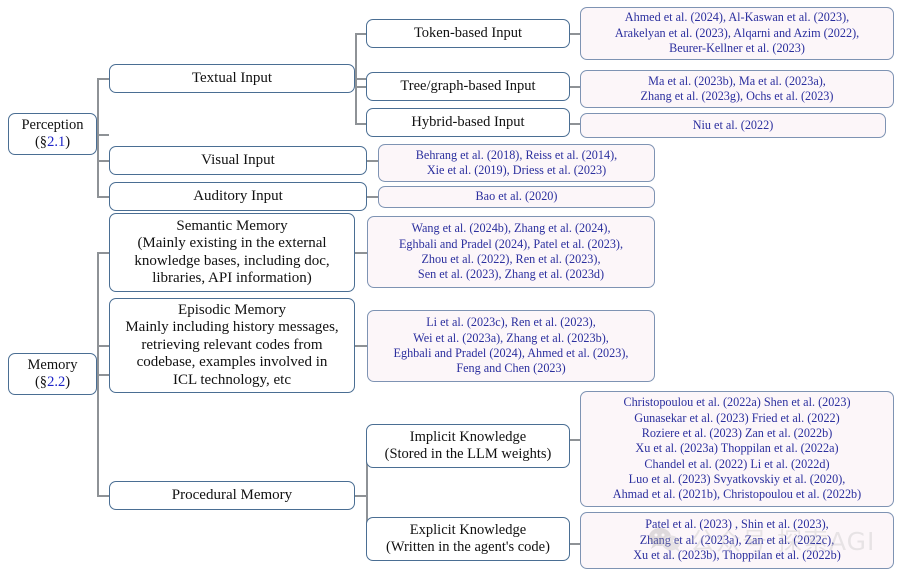  I want to click on root-node-memory: Memory (§2.2), so click(52, 374).